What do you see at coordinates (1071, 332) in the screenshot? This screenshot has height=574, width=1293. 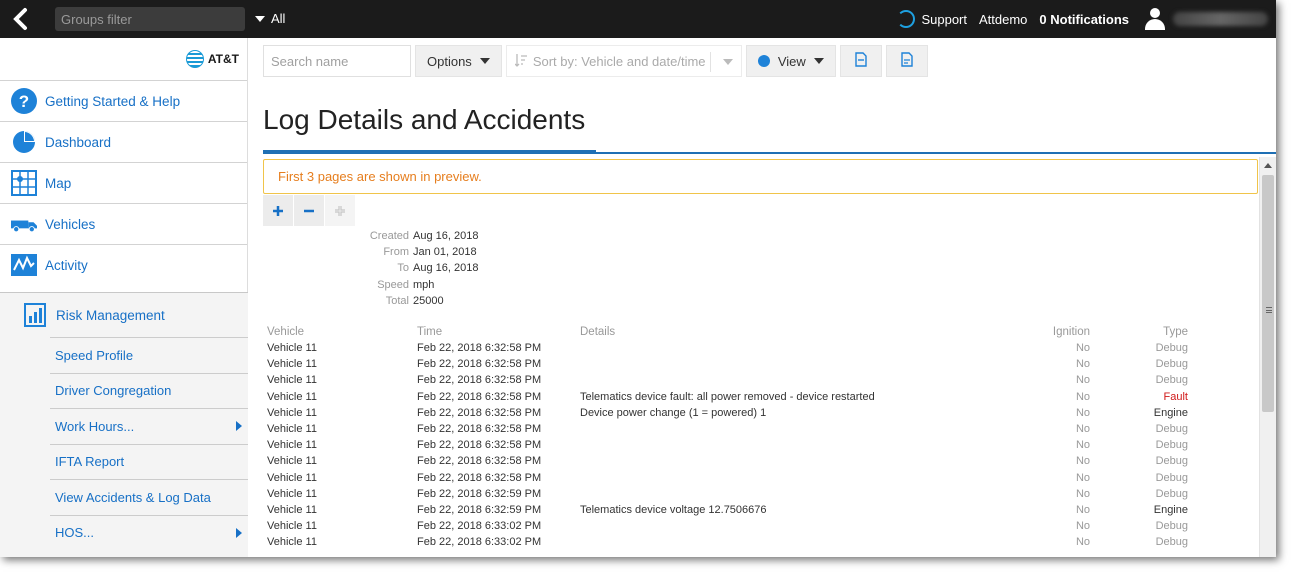 I see `col-ignition: Ignition` at bounding box center [1071, 332].